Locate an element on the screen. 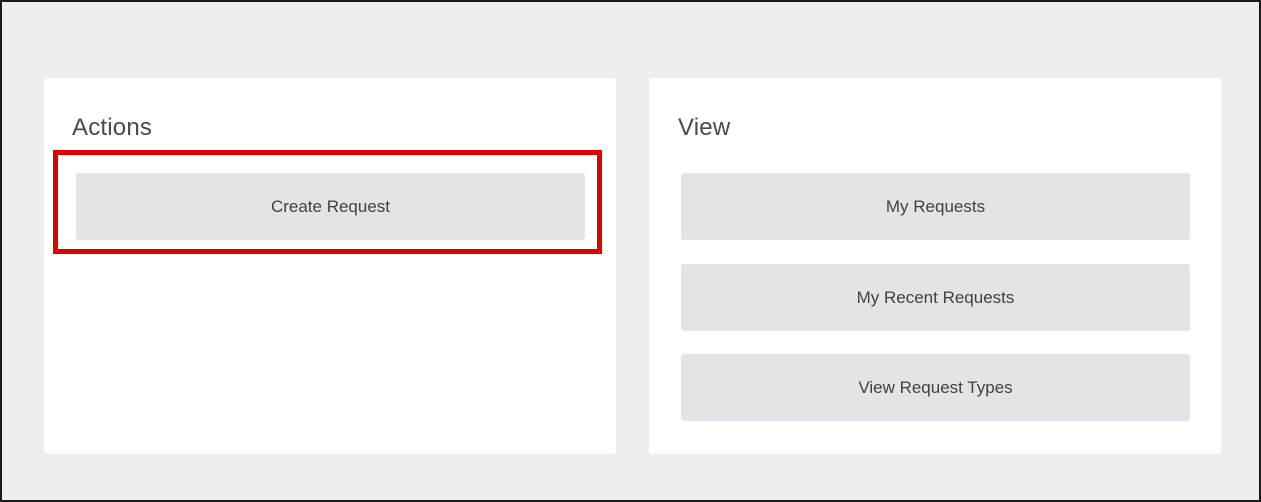 The width and height of the screenshot is (1261, 502). create-request-button: Create Request is located at coordinates (330, 206).